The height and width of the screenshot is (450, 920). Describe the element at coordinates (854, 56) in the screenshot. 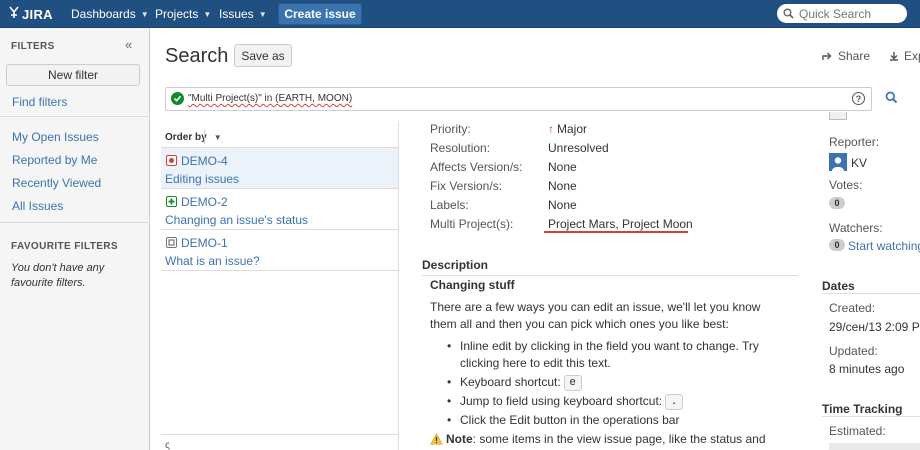

I see `share-label: Share` at that location.